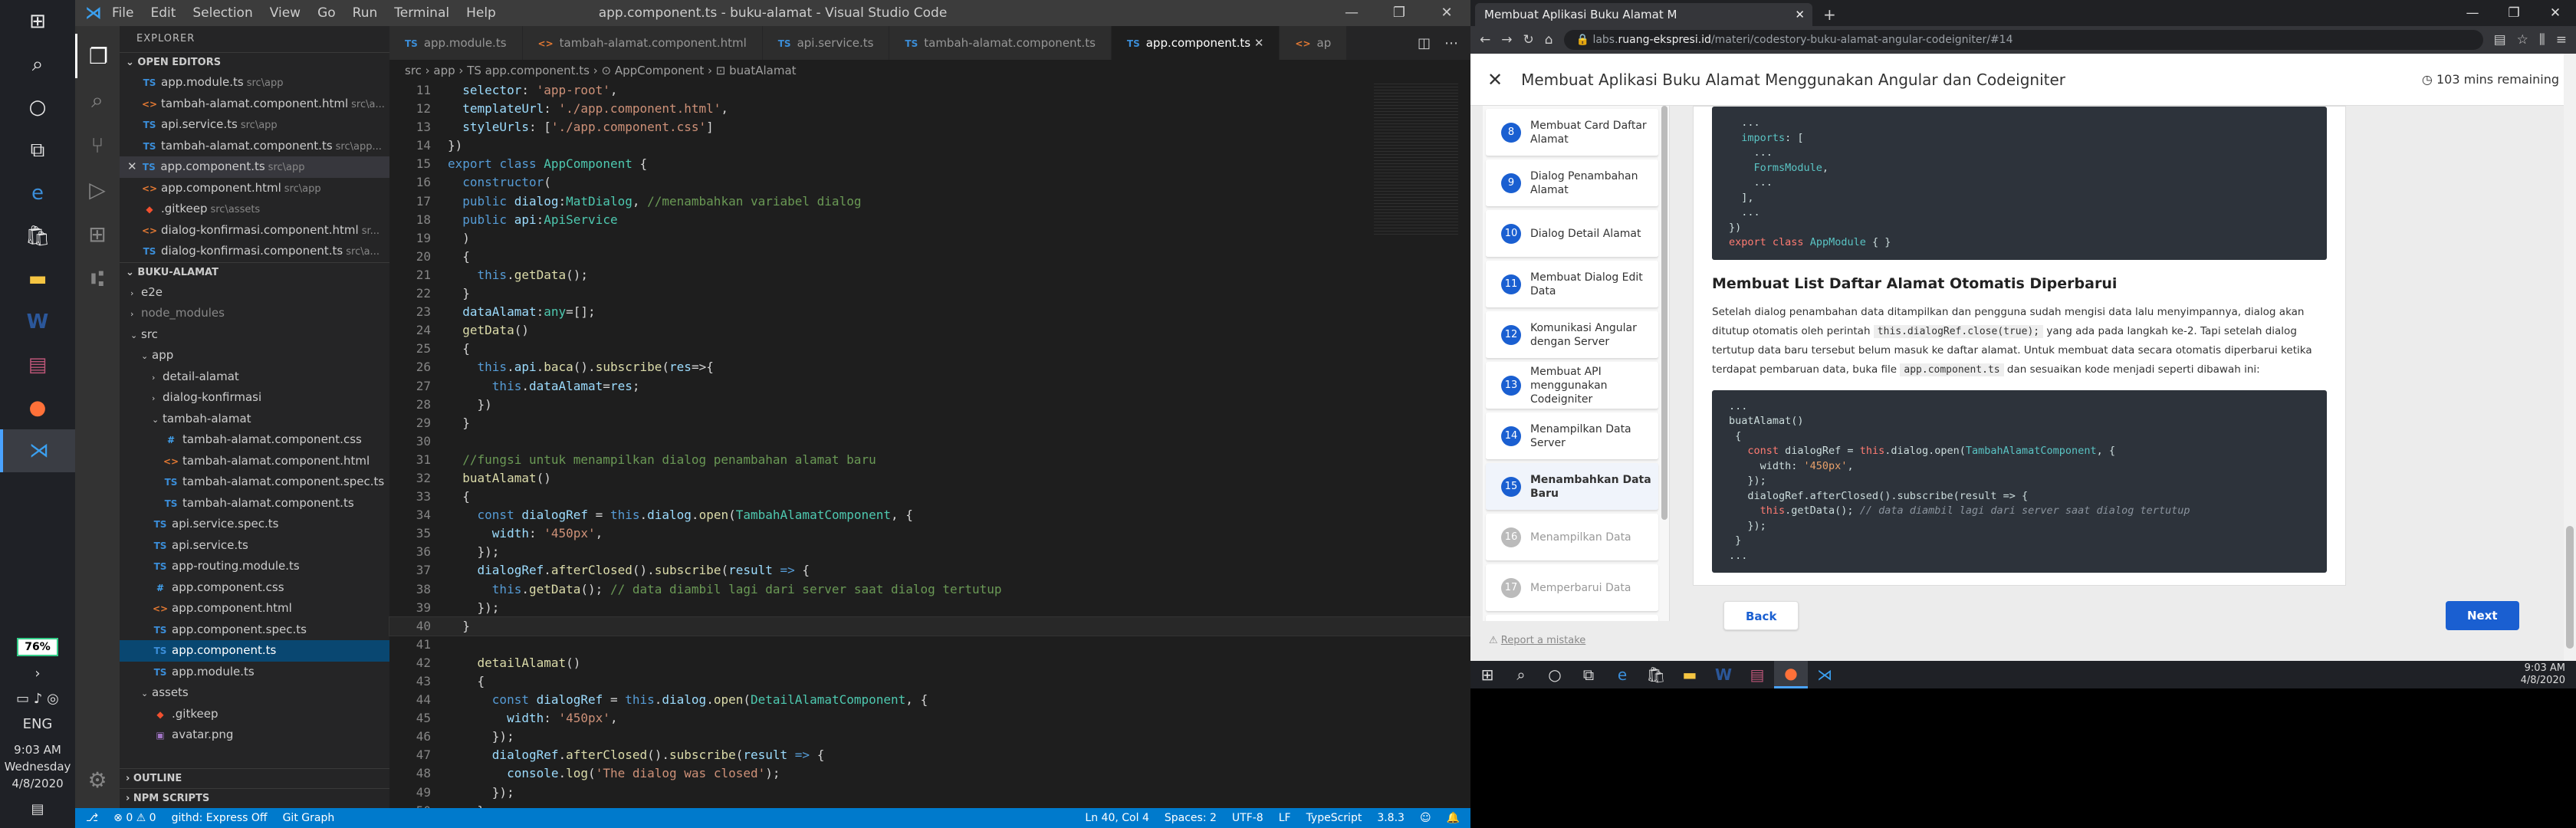  What do you see at coordinates (929, 608) in the screenshot?
I see `code-line: 39 });` at bounding box center [929, 608].